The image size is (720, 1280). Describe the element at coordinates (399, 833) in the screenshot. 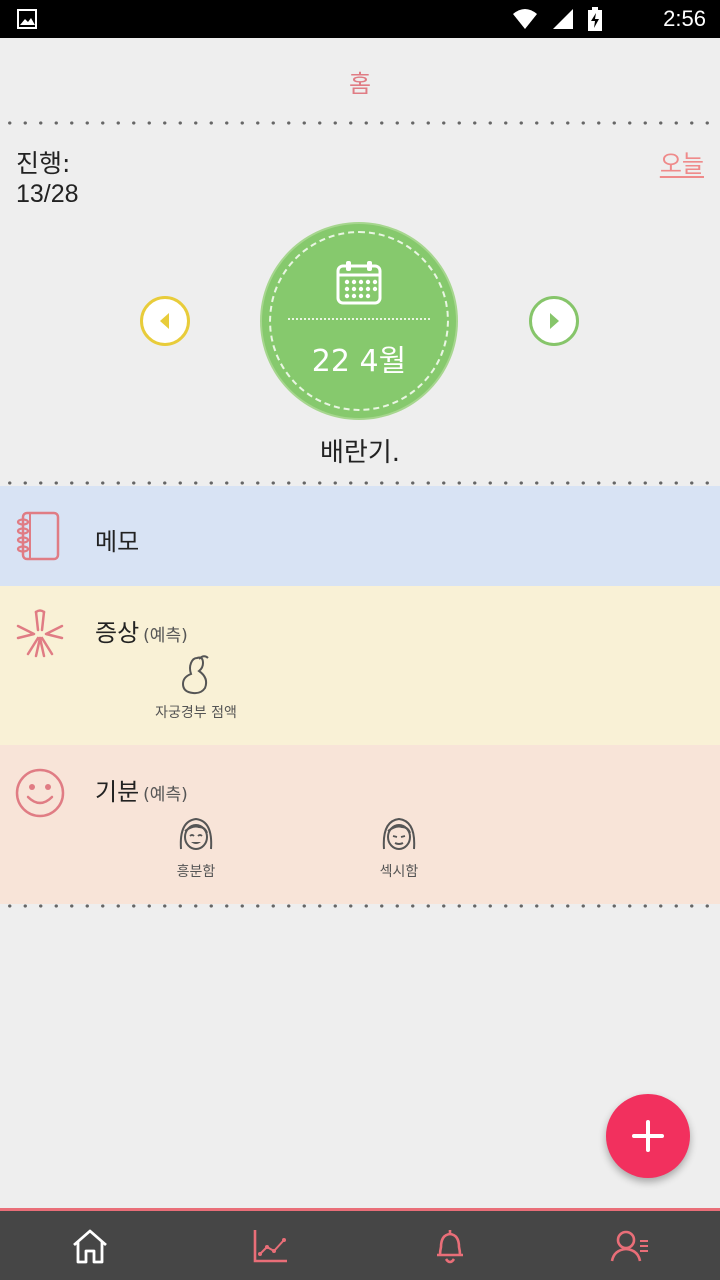

I see `sexy-face-icon` at that location.